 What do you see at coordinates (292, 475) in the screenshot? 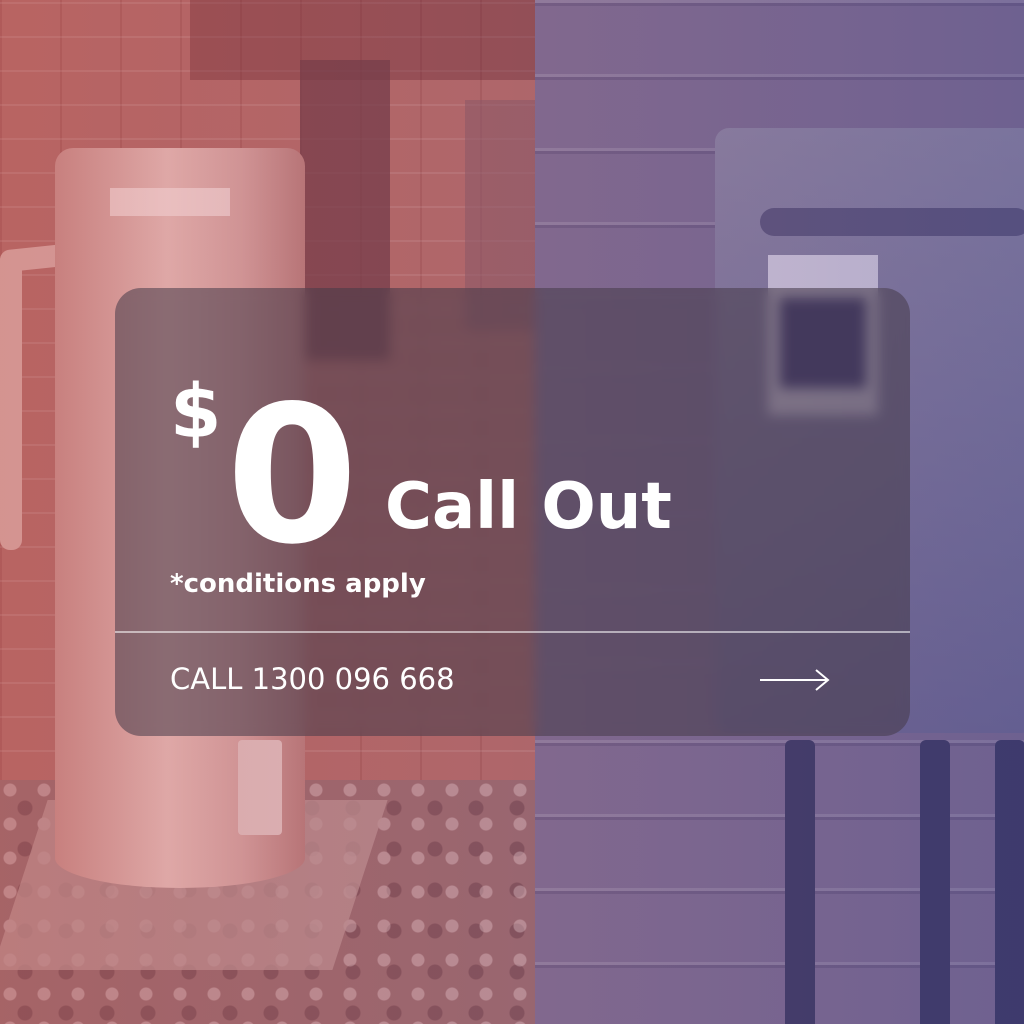
I see `promo-amount: 0` at bounding box center [292, 475].